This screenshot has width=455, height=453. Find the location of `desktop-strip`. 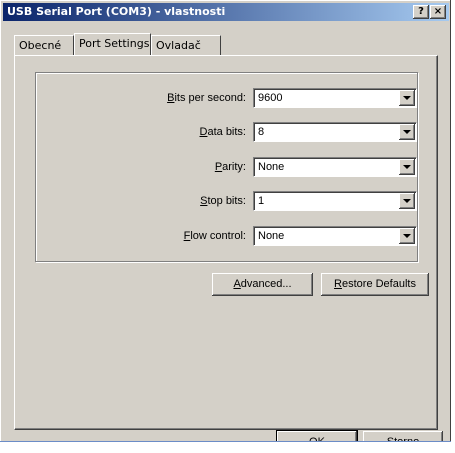

desktop-strip is located at coordinates (225, 446).